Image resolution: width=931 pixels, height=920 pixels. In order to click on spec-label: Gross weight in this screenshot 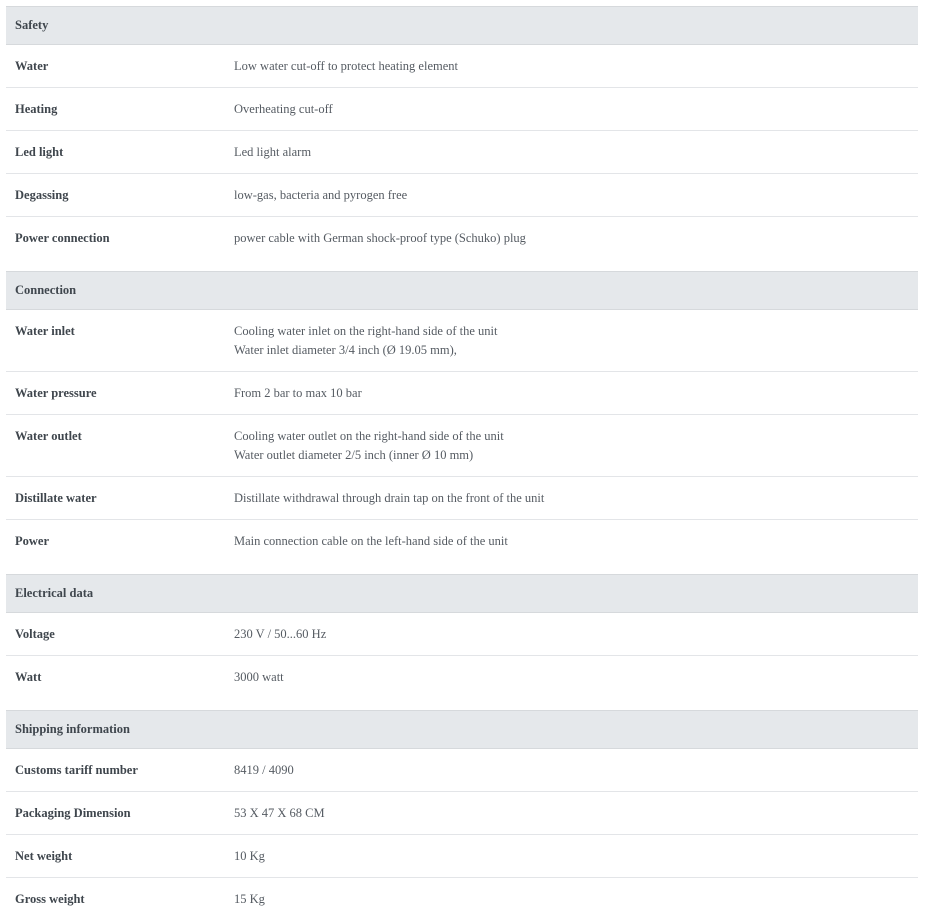, I will do `click(50, 899)`.